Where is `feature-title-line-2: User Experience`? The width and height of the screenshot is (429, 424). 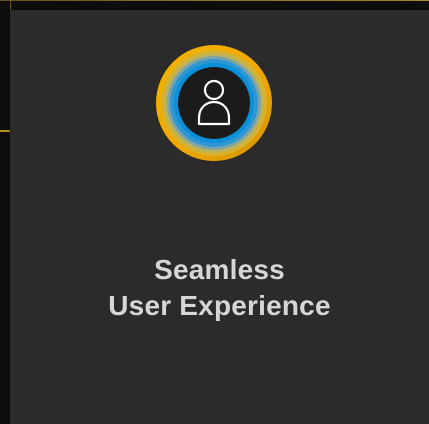 feature-title-line-2: User Experience is located at coordinates (219, 305).